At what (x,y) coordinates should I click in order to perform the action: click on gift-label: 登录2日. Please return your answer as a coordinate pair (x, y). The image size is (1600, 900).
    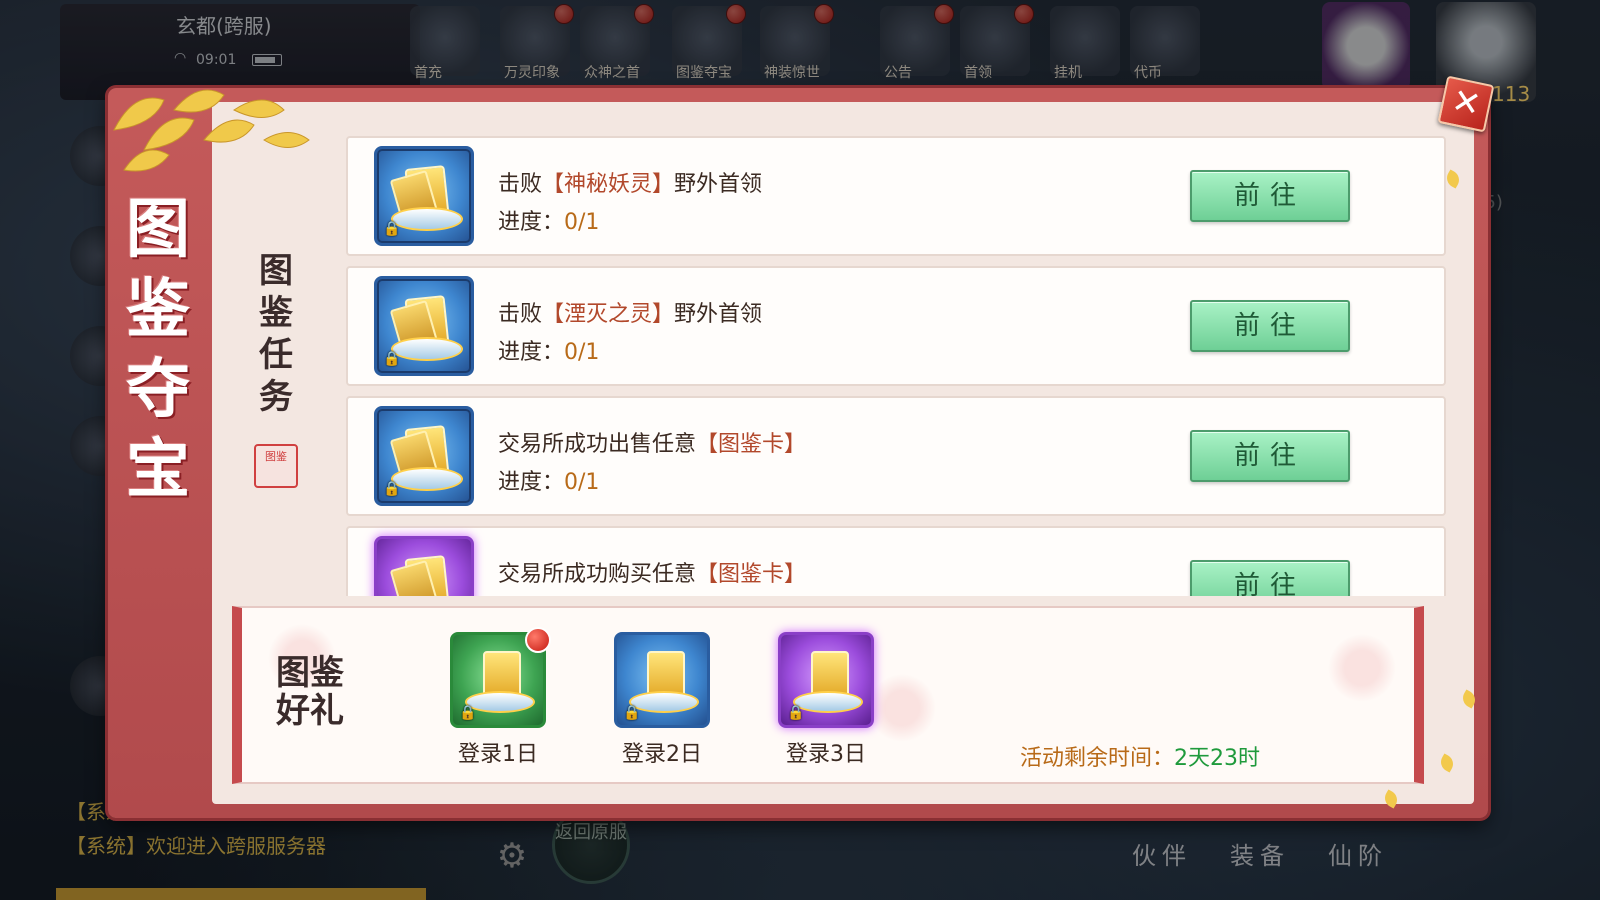
    Looking at the image, I should click on (662, 754).